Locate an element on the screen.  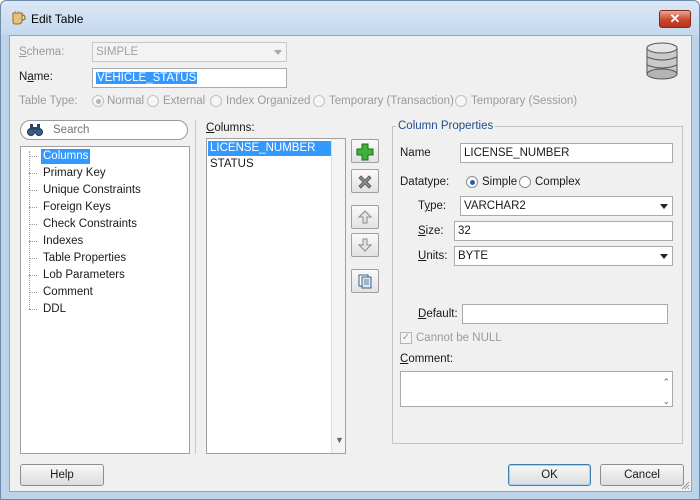
comment-textarea: ⌃ ⌄ is located at coordinates (536, 389).